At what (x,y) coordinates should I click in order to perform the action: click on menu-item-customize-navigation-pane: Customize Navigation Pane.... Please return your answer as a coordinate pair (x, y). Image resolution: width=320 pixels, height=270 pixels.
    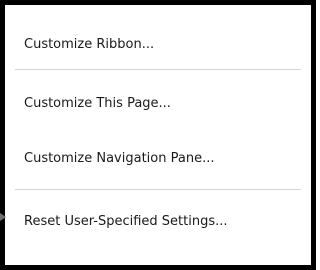
    Looking at the image, I should click on (158, 159).